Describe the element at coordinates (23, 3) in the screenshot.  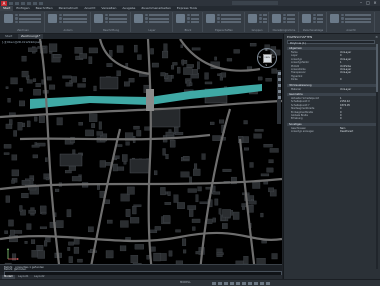
I see `save-icon` at that location.